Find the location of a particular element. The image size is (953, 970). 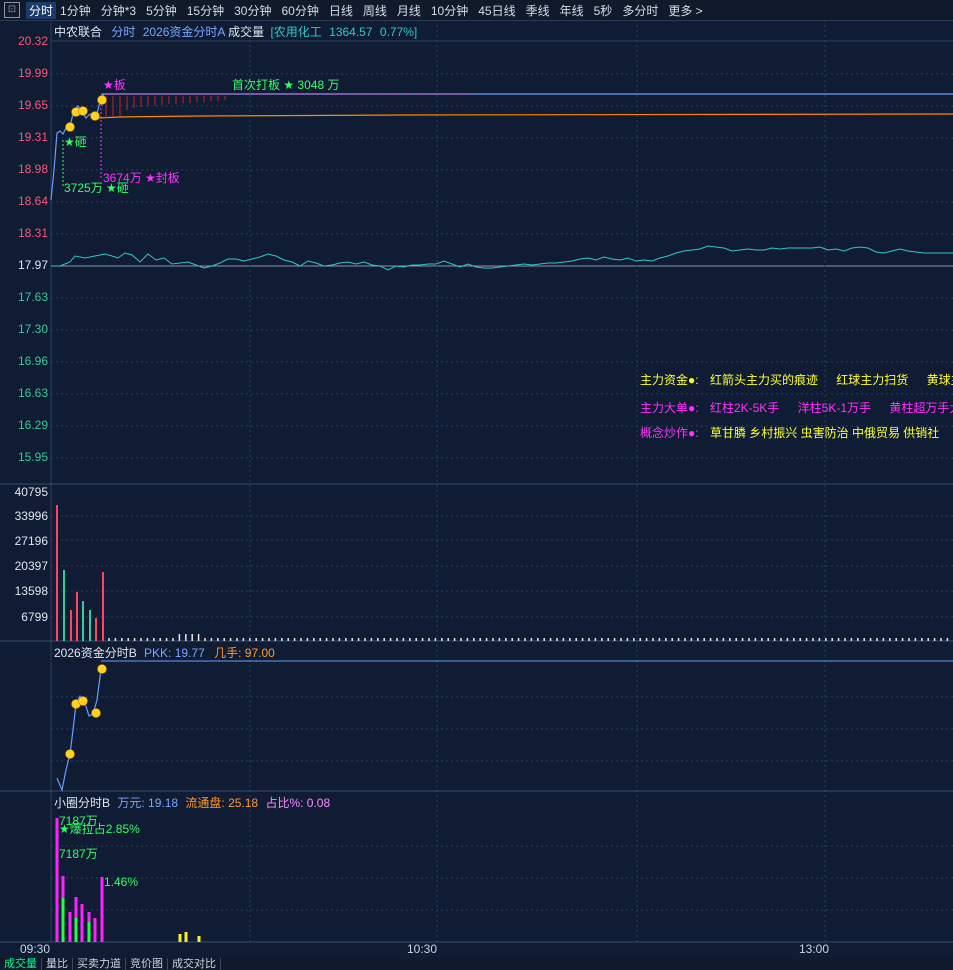

volume-bars is located at coordinates (80, 573).